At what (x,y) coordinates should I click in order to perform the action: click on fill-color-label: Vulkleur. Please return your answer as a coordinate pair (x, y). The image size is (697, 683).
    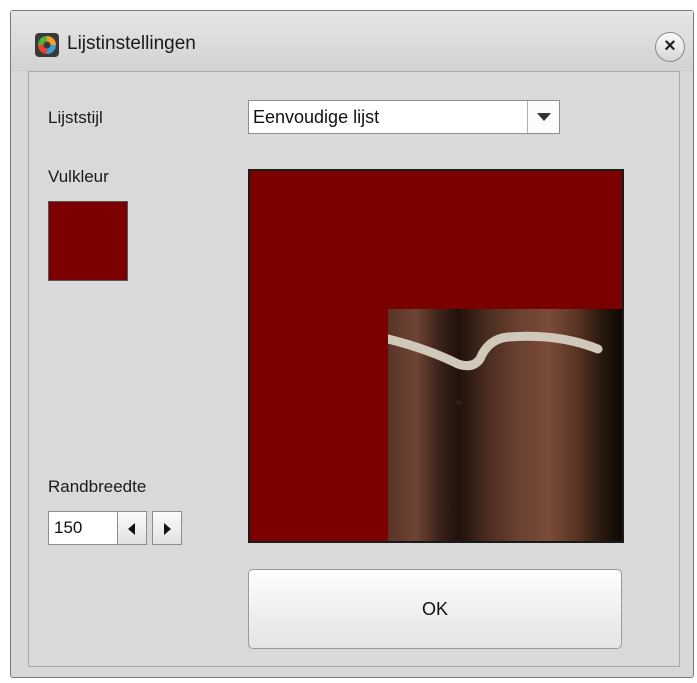
    Looking at the image, I should click on (78, 176).